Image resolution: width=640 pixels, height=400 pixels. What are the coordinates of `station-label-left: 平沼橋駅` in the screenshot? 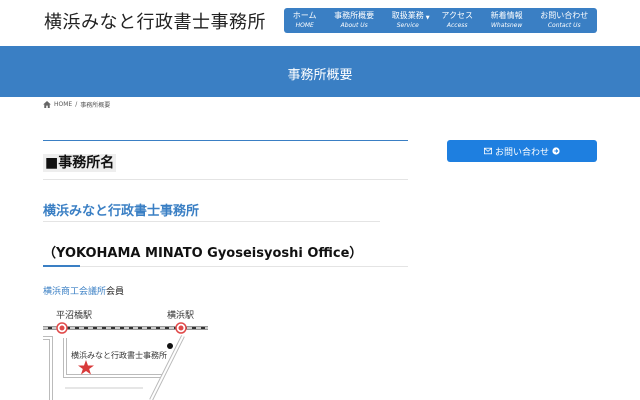 It's located at (74, 315).